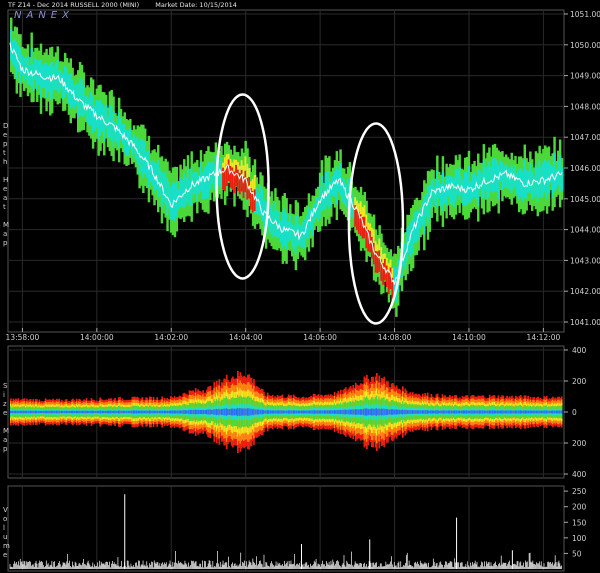 The height and width of the screenshot is (573, 600). What do you see at coordinates (395, 337) in the screenshot?
I see `depth-x-tick-label: 14:08:00` at bounding box center [395, 337].